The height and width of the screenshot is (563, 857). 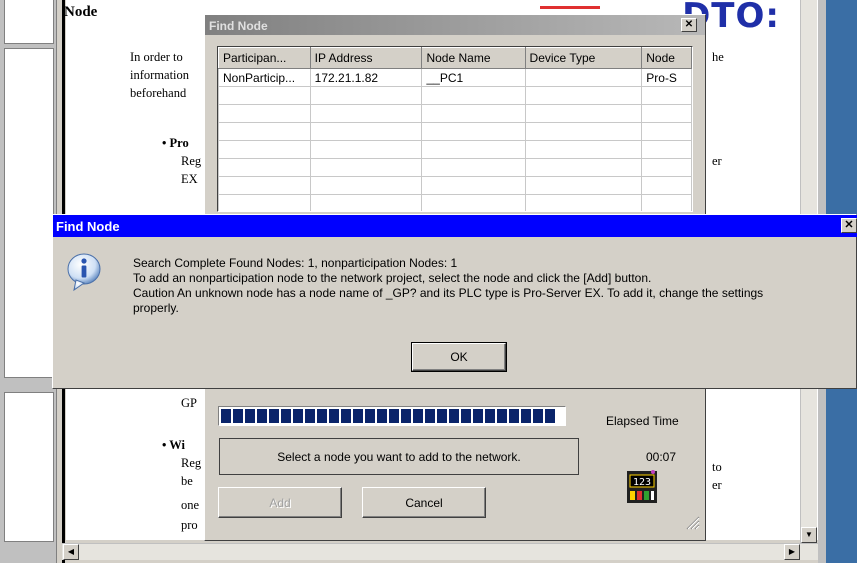 I want to click on table-cell: __PC1, so click(x=473, y=77).